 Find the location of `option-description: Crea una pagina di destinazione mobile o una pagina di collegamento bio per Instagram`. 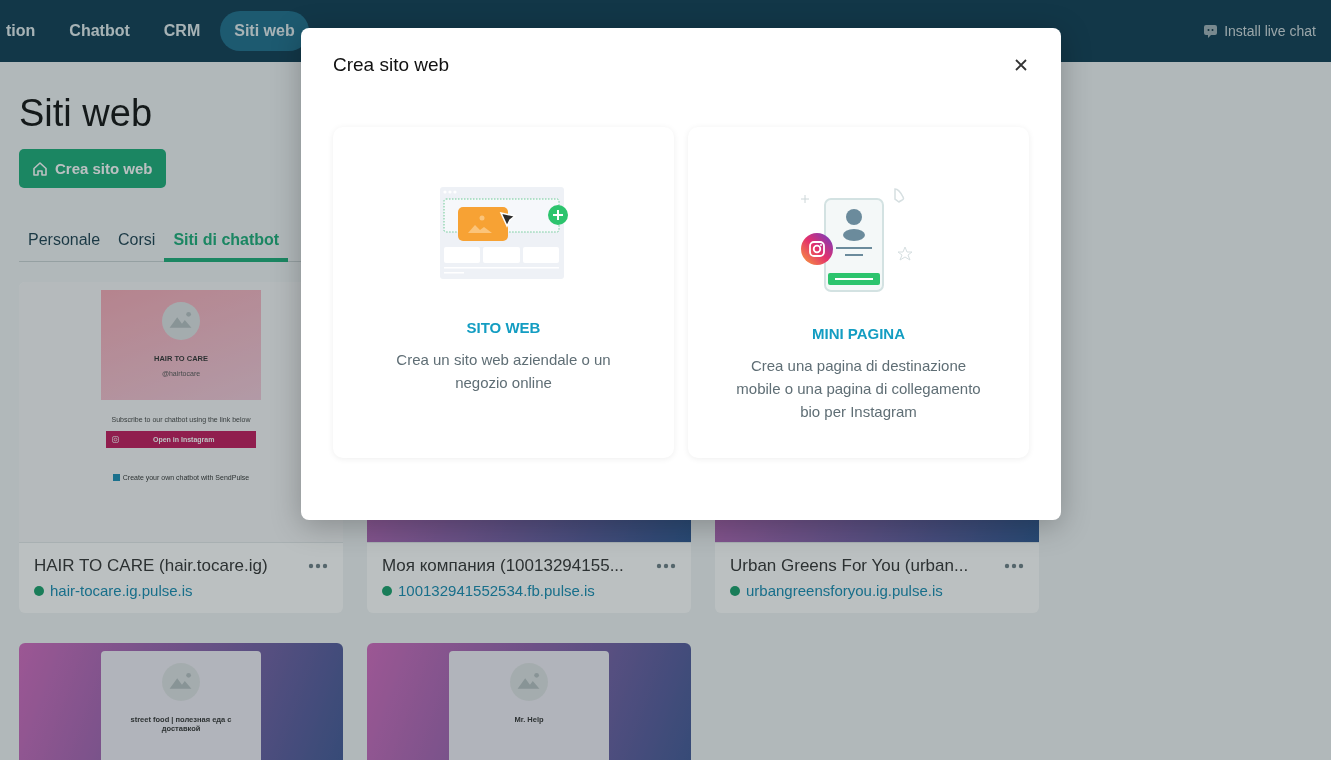

option-description: Crea una pagina di destinazione mobile o una pagina di collegamento bio per Instagram is located at coordinates (858, 389).